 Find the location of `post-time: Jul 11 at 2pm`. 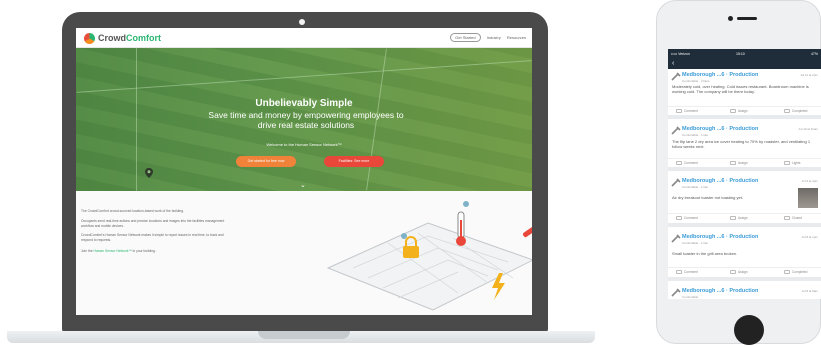

post-time: Jul 11 at 2pm is located at coordinates (809, 75).